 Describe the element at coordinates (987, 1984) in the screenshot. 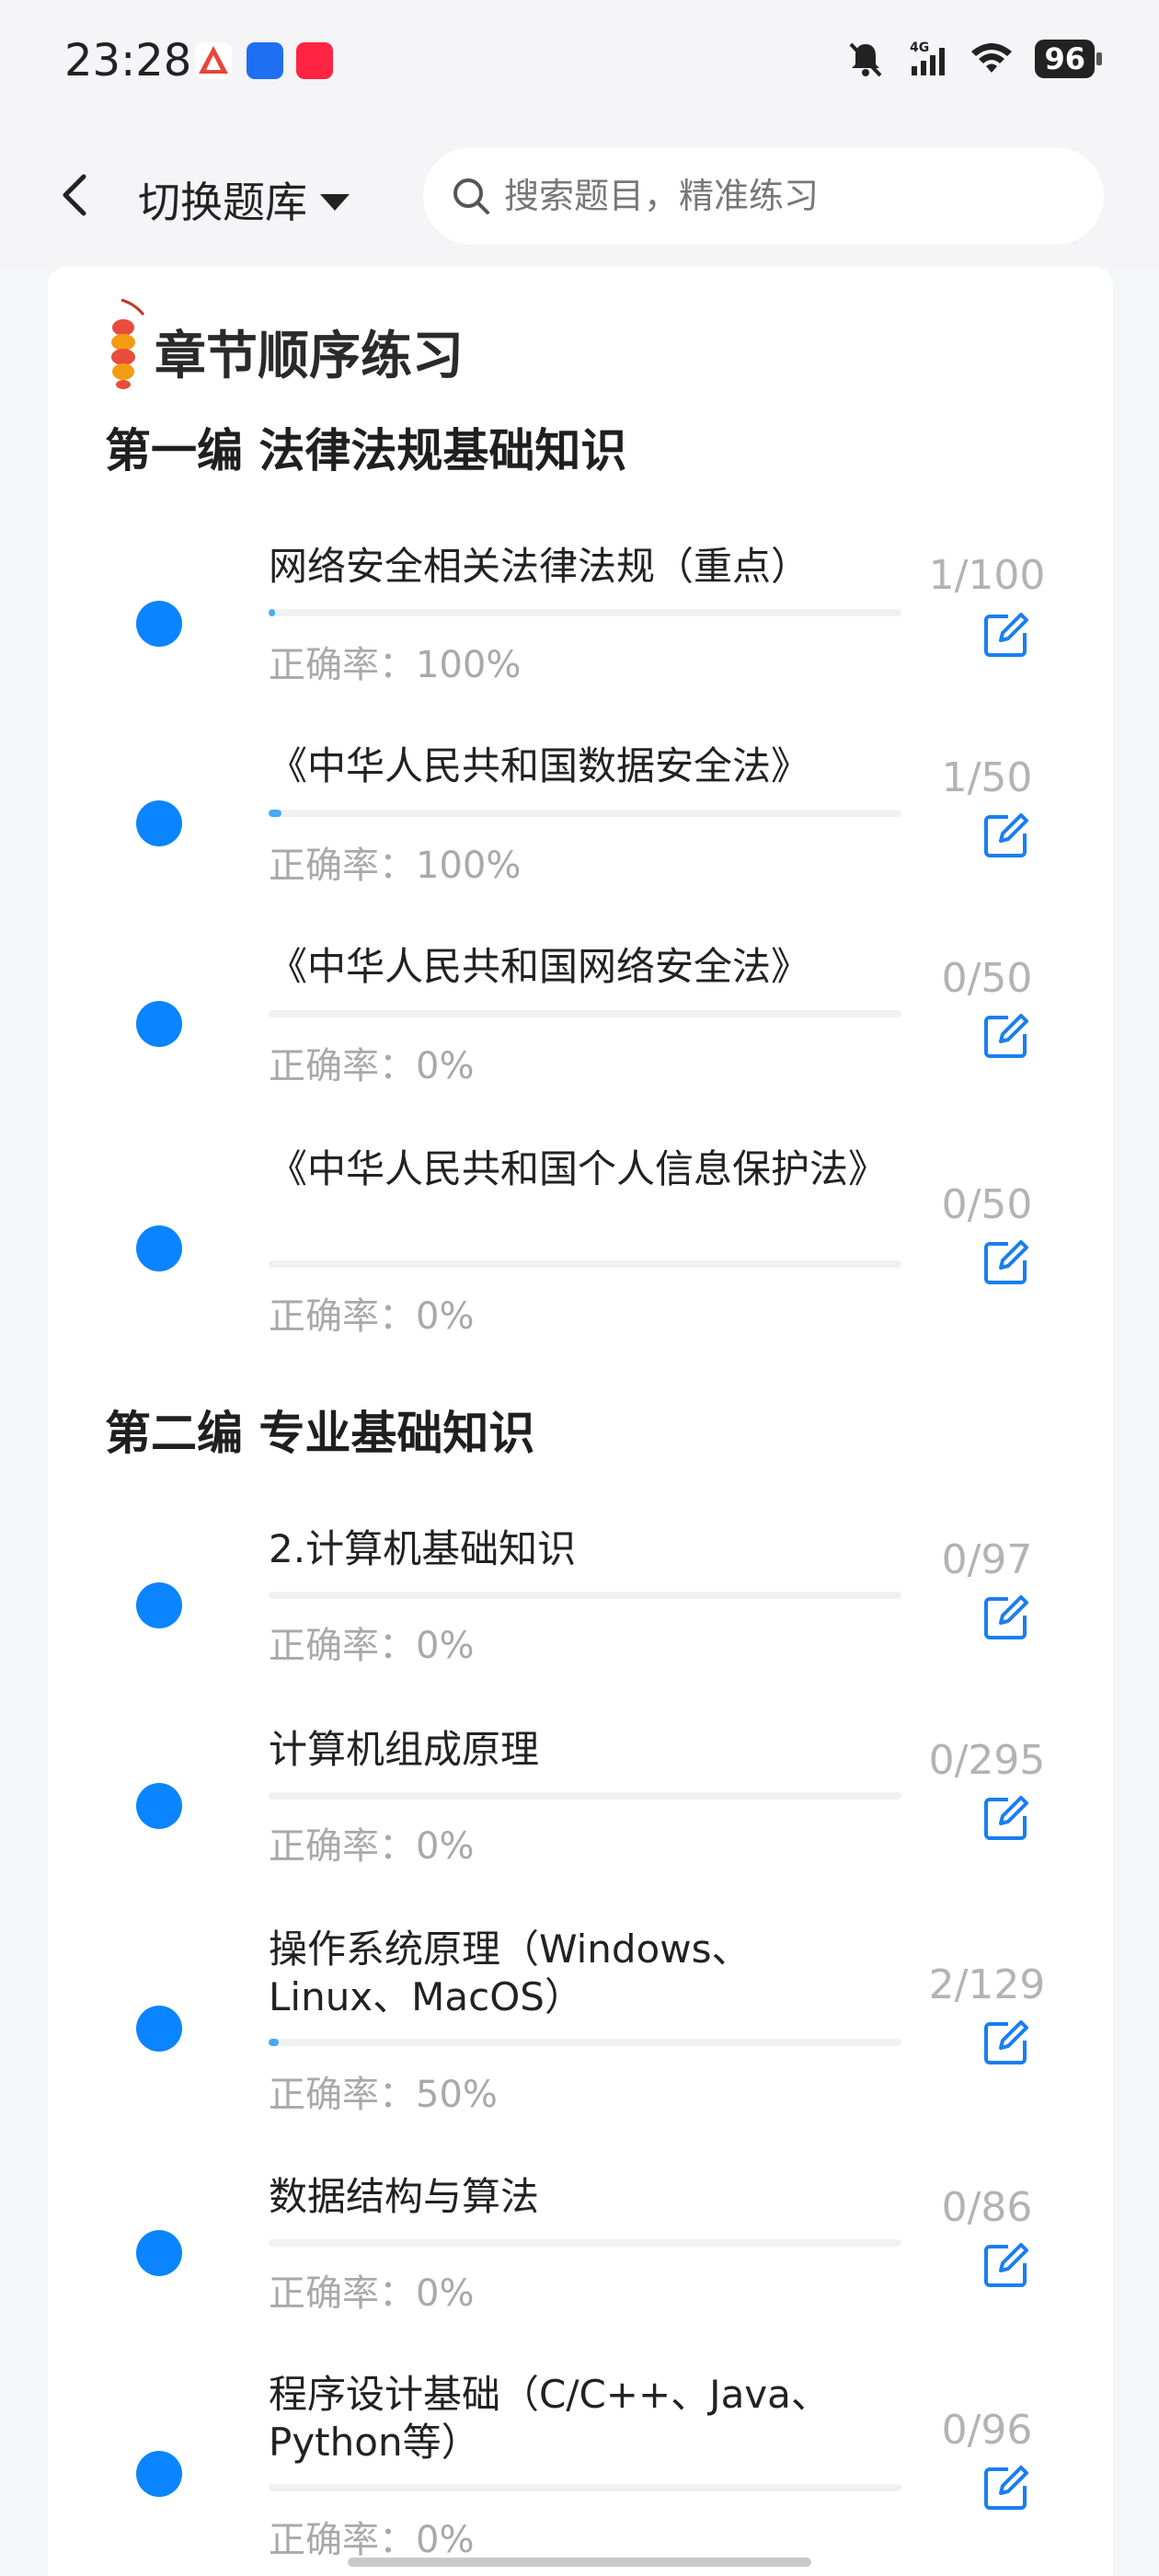

I see `question-count: 2/129` at that location.